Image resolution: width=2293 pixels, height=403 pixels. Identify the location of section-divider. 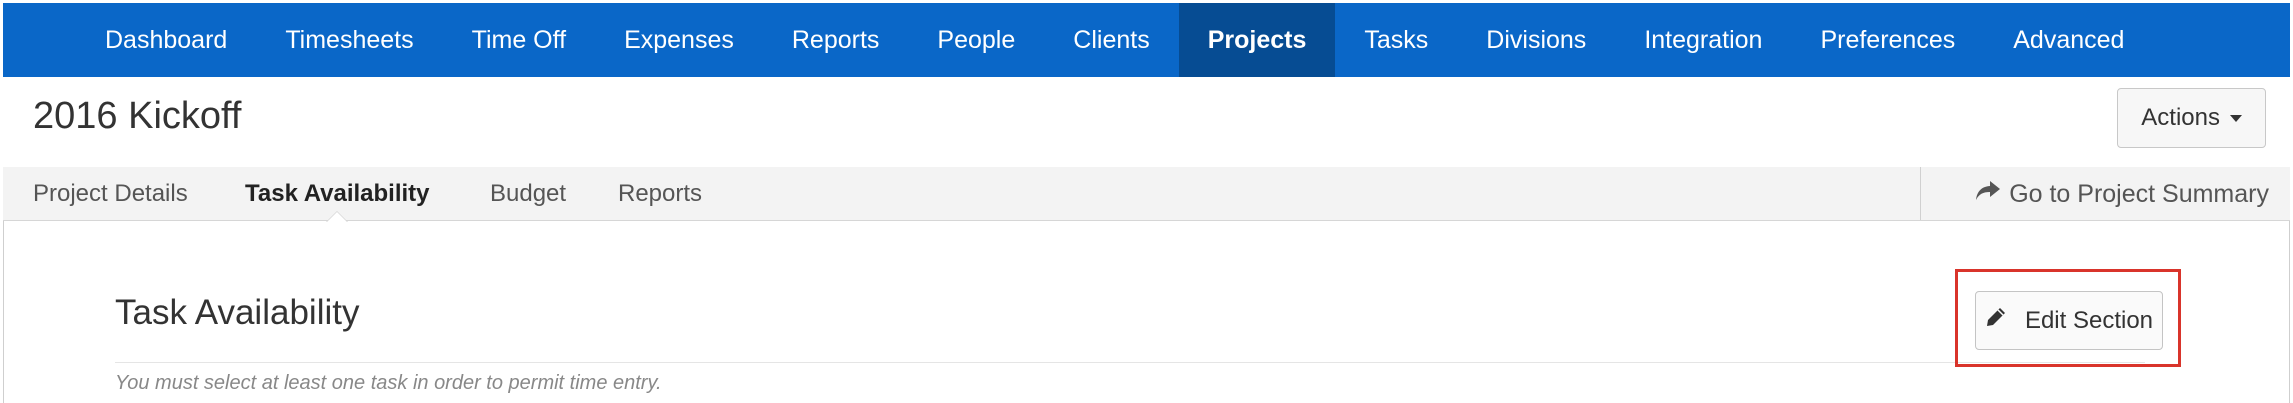
(1130, 362).